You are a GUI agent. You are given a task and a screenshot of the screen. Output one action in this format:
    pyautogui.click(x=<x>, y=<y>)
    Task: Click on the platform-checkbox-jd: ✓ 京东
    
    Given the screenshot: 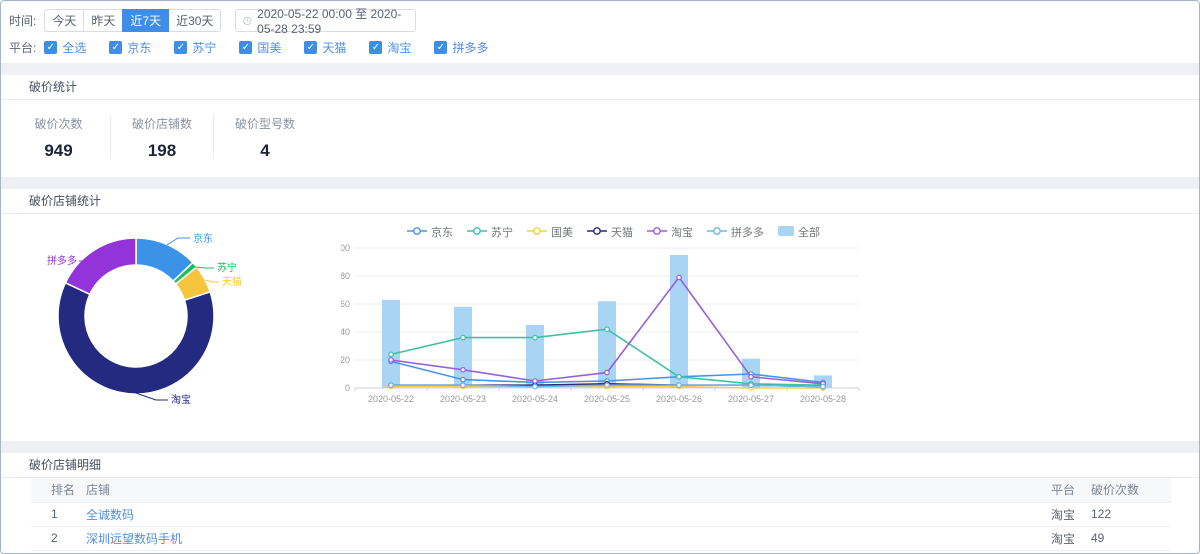 What is the action you would take?
    pyautogui.click(x=130, y=47)
    